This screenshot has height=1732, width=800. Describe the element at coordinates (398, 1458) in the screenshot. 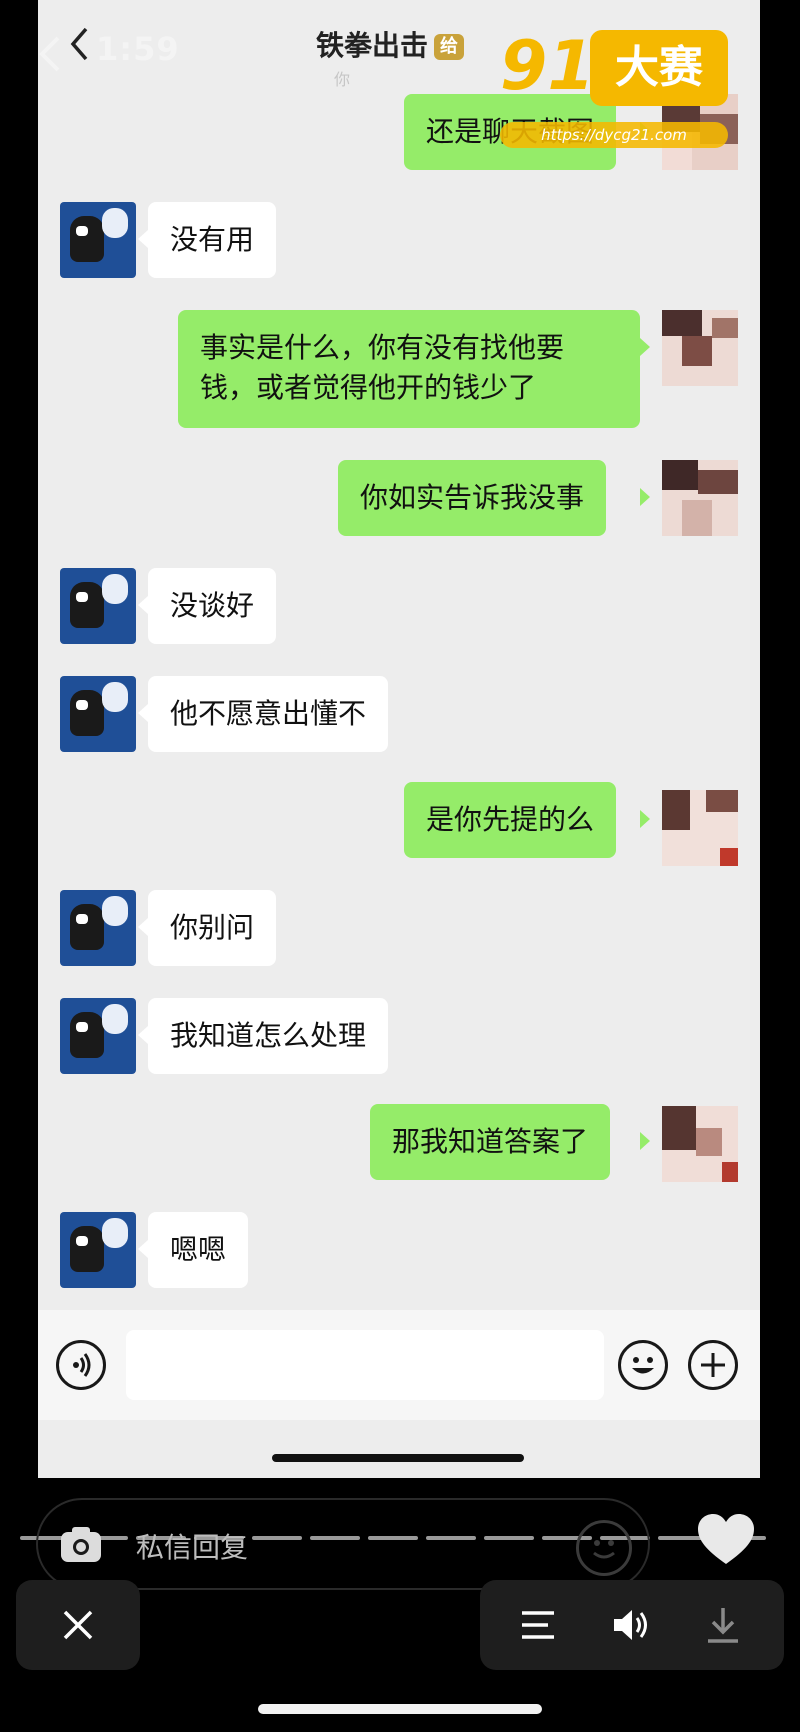

I see `home-indicator` at that location.